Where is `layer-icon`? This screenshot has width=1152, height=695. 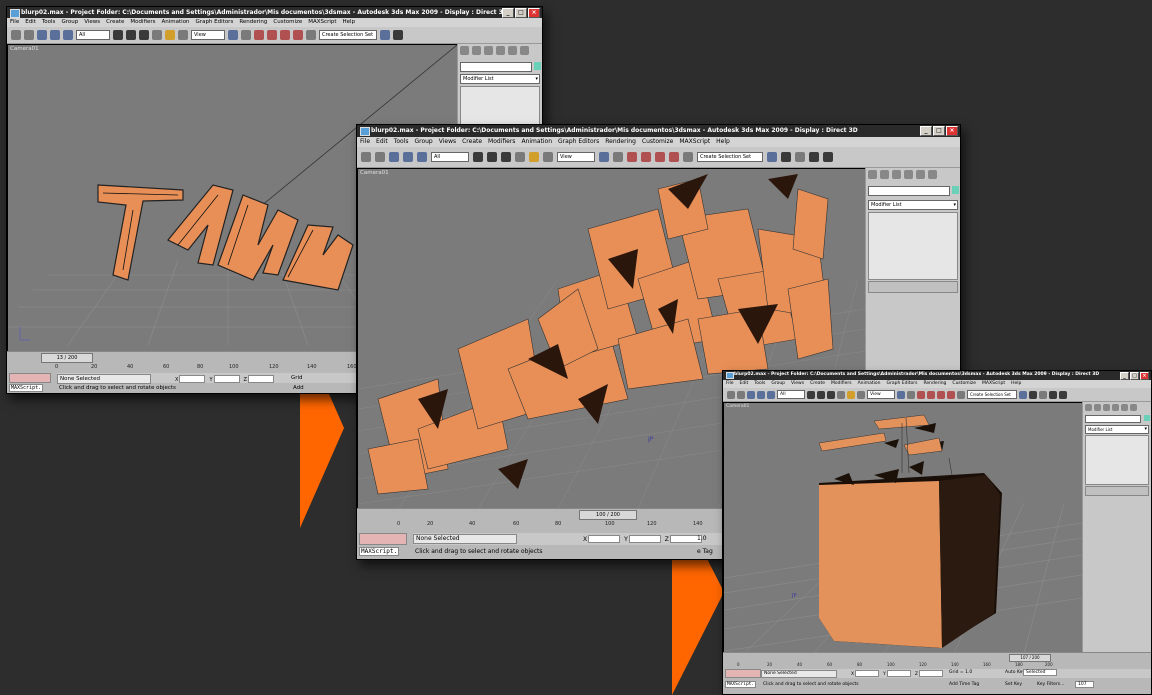
layer-icon is located at coordinates (1043, 394).